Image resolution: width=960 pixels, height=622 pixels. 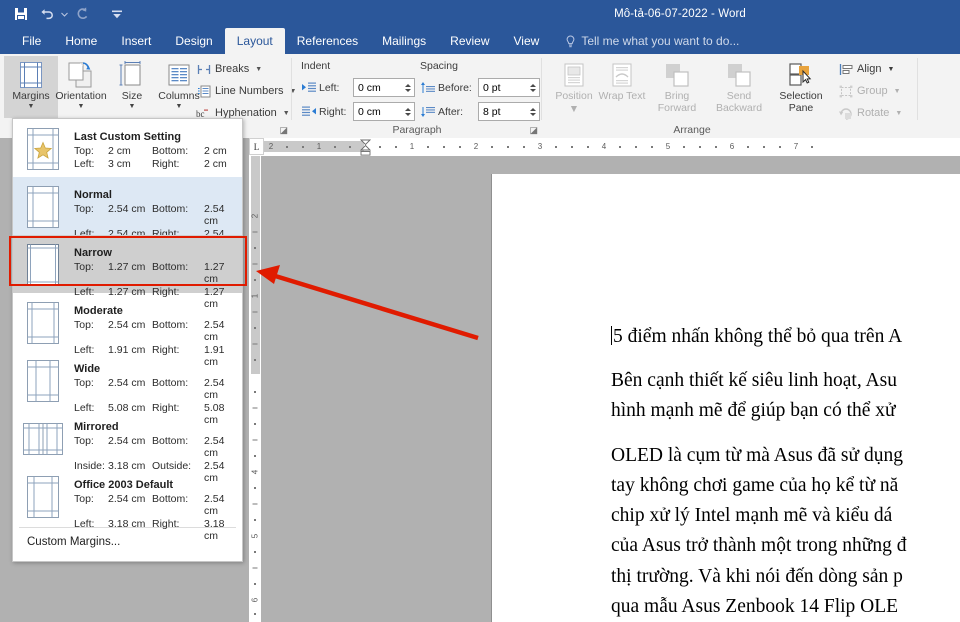 I want to click on spacing-after-input, so click(x=503, y=111).